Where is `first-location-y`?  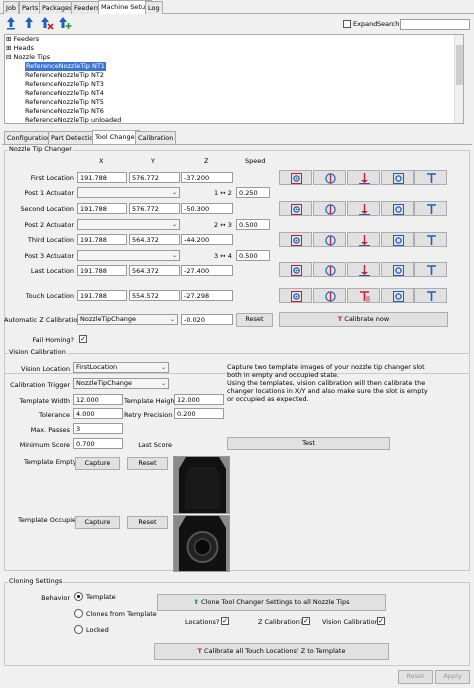 first-location-y is located at coordinates (154, 177).